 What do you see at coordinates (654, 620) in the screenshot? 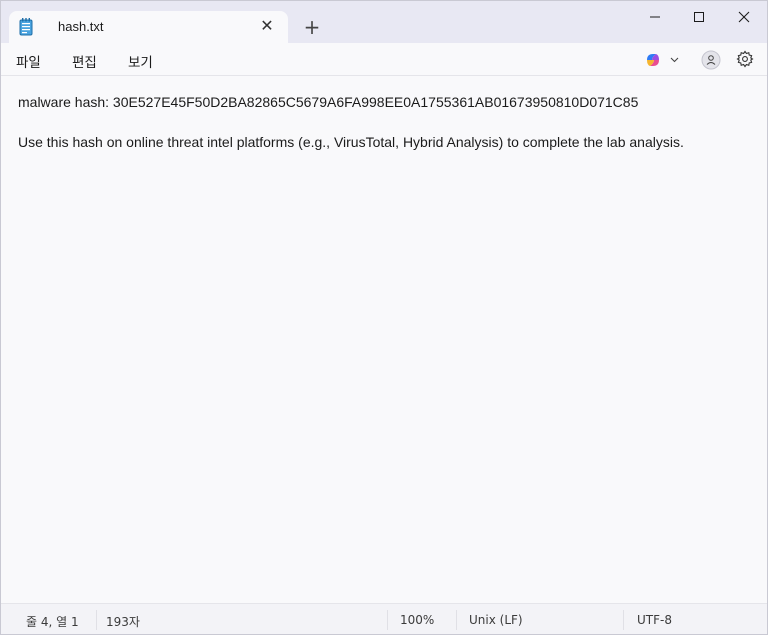
I see `encoding: UTF-8` at bounding box center [654, 620].